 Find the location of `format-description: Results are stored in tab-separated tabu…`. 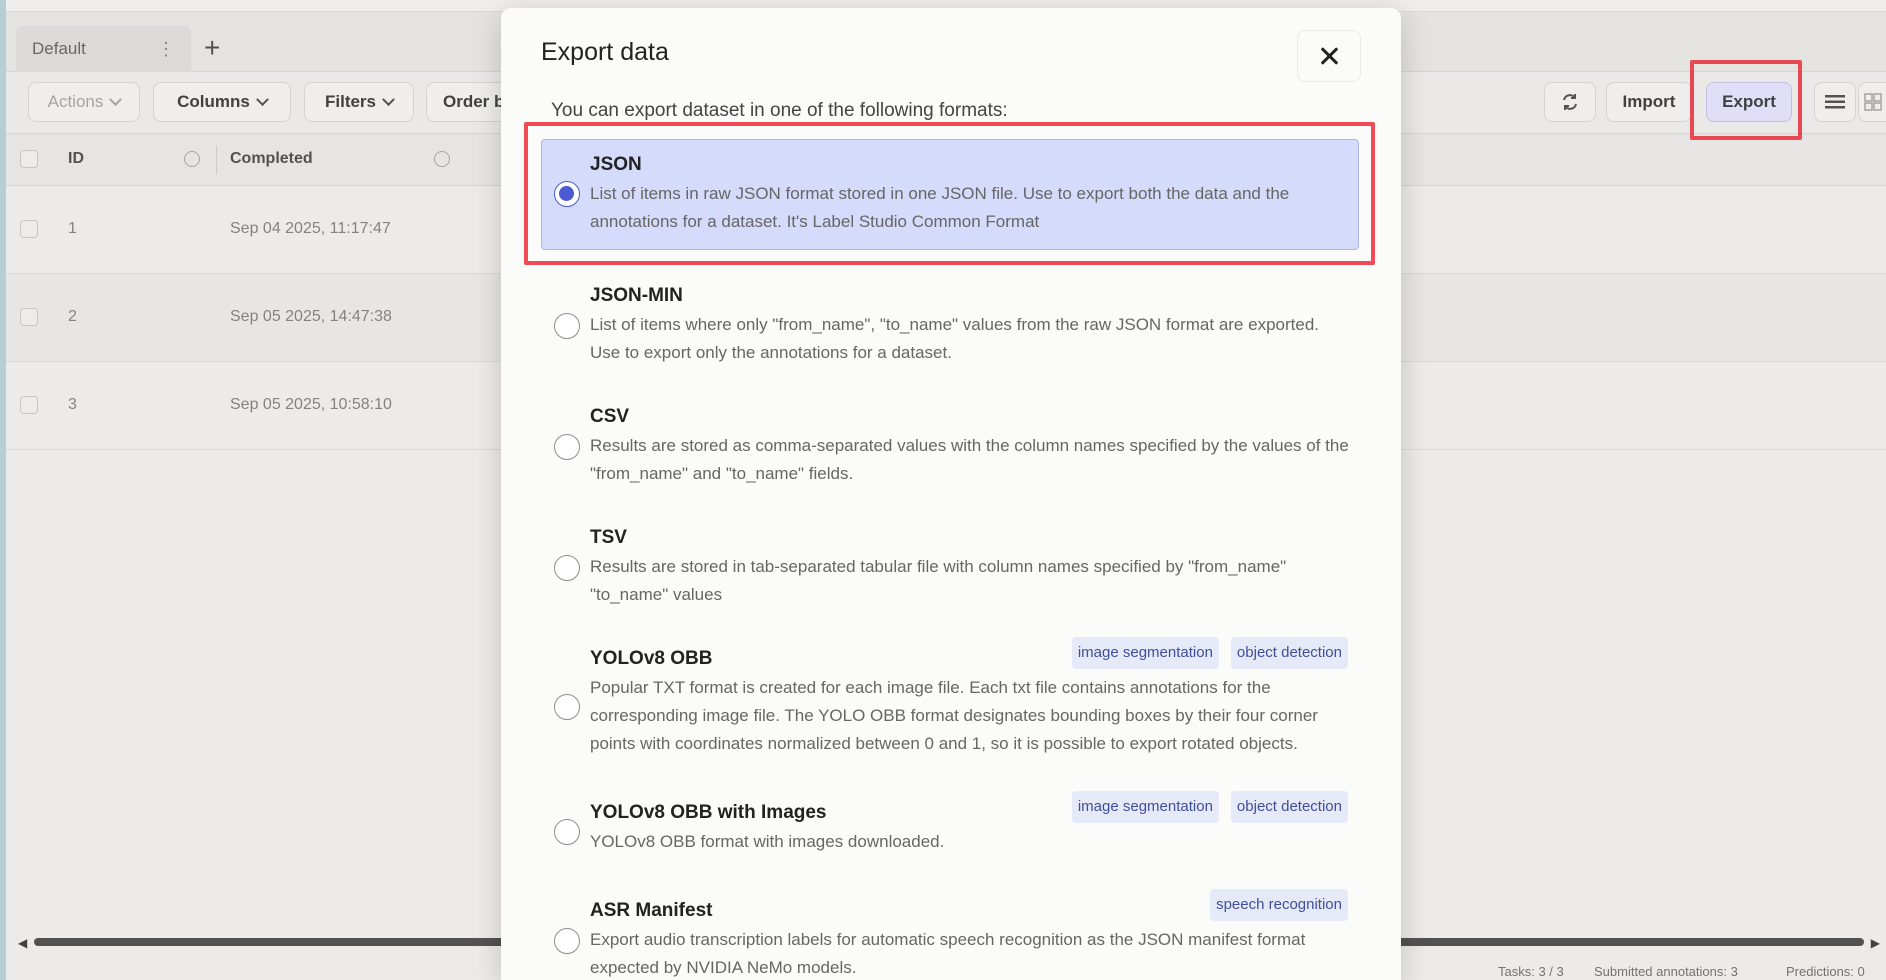

format-description: Results are stored in tab-separated tabu… is located at coordinates (938, 580).